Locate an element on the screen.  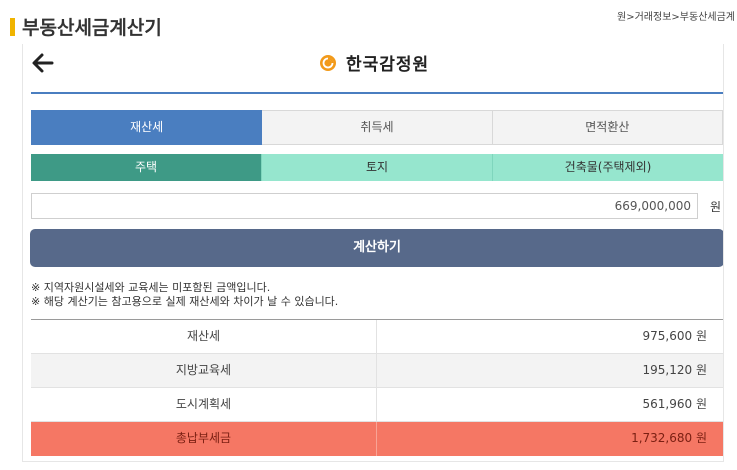
tab-property-tax: 재산세 is located at coordinates (147, 127).